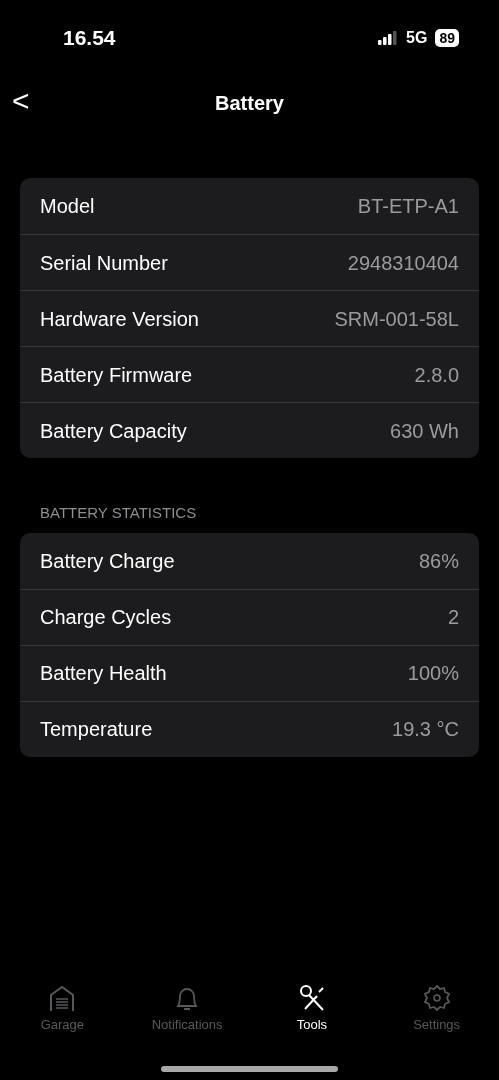  What do you see at coordinates (447, 37) in the screenshot?
I see `battery-icon: 89` at bounding box center [447, 37].